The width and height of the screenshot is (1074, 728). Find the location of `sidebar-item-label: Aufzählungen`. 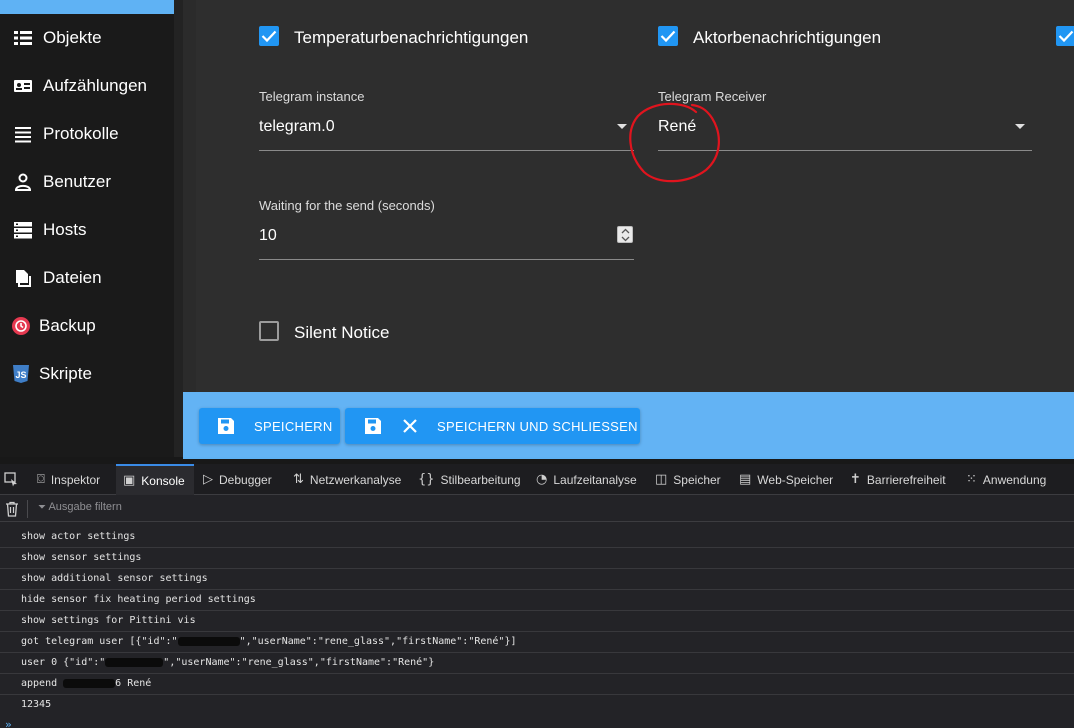

sidebar-item-label: Aufzählungen is located at coordinates (95, 85).